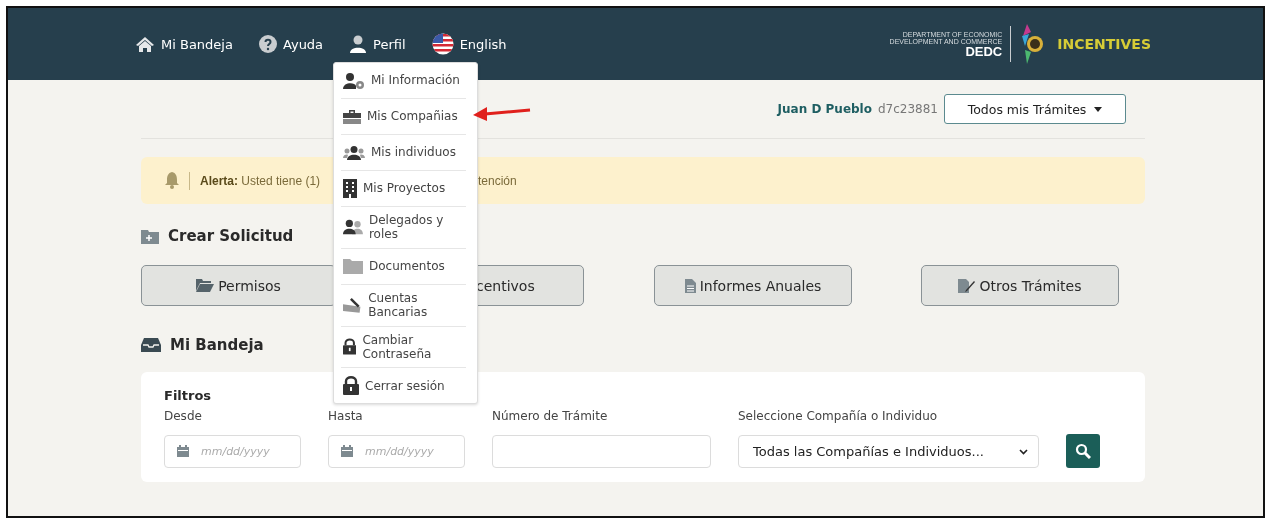 This screenshot has width=1271, height=521. What do you see at coordinates (184, 44) in the screenshot?
I see `nav-link: Mi Bandeja` at bounding box center [184, 44].